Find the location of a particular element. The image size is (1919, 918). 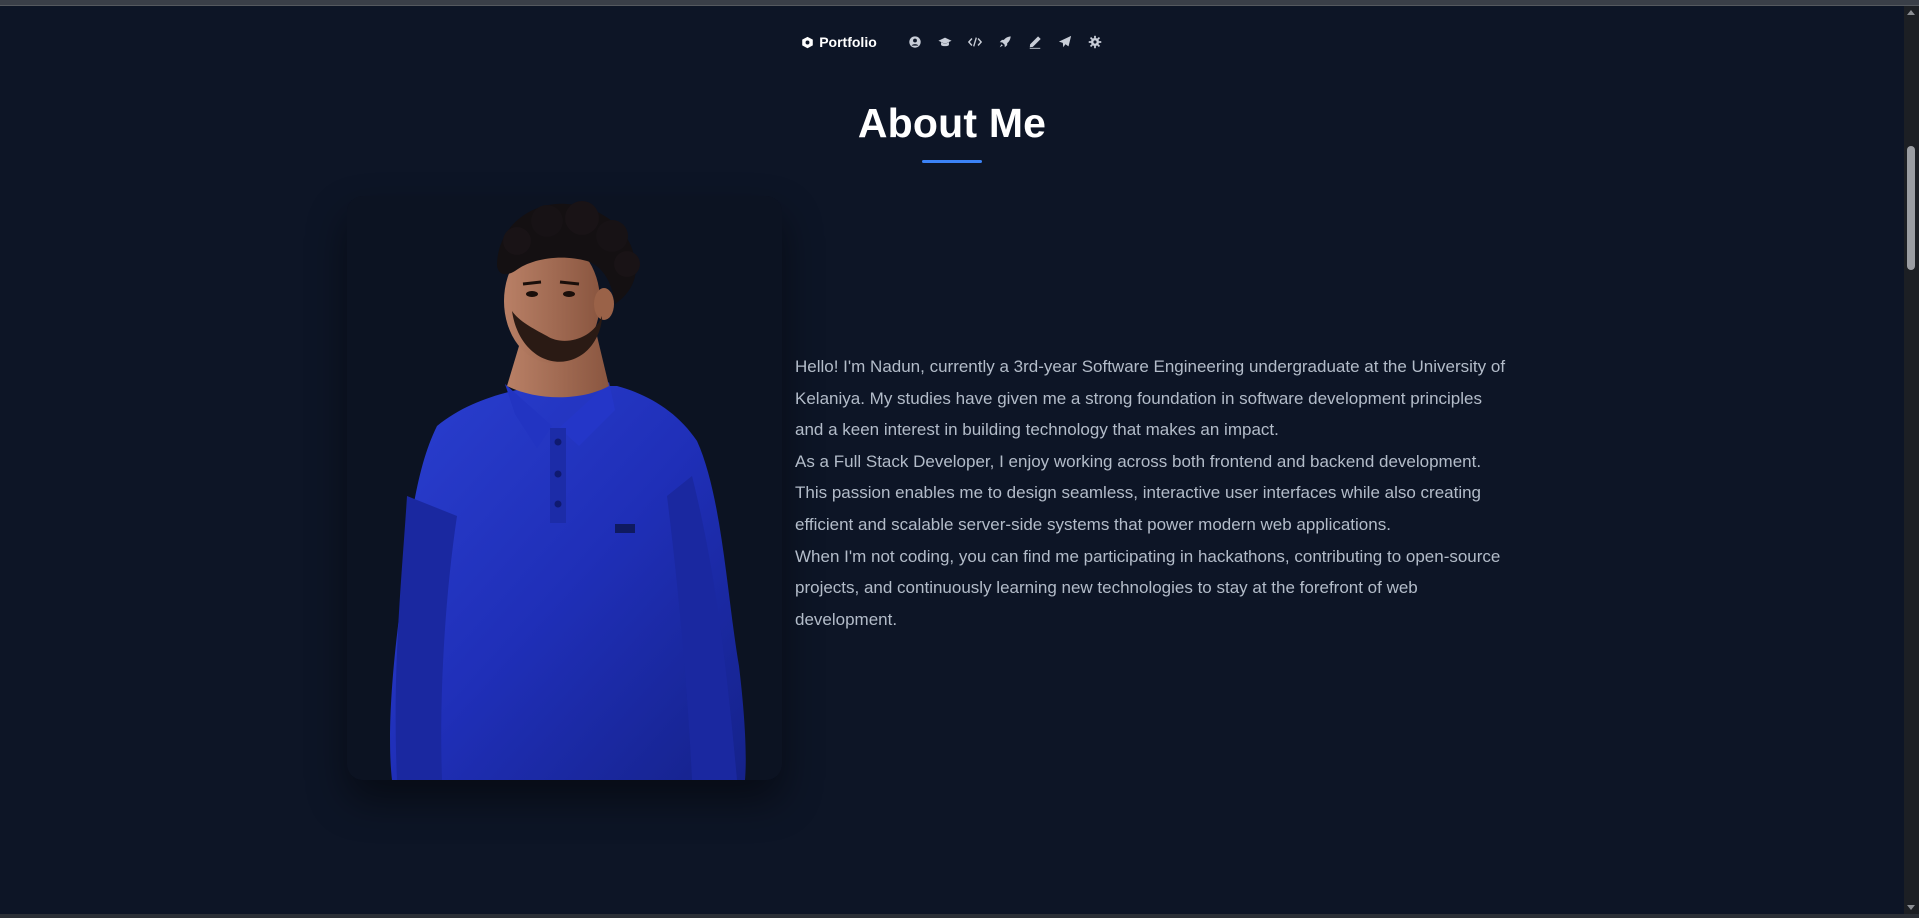

nav-icon-list is located at coordinates (1005, 42).